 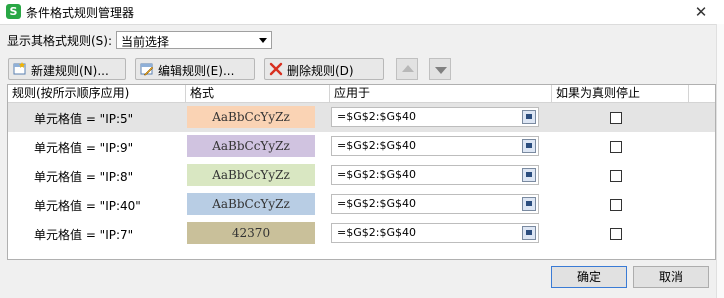 What do you see at coordinates (320, 71) in the screenshot?
I see `delete-rule-label: 删除规则(D)` at bounding box center [320, 71].